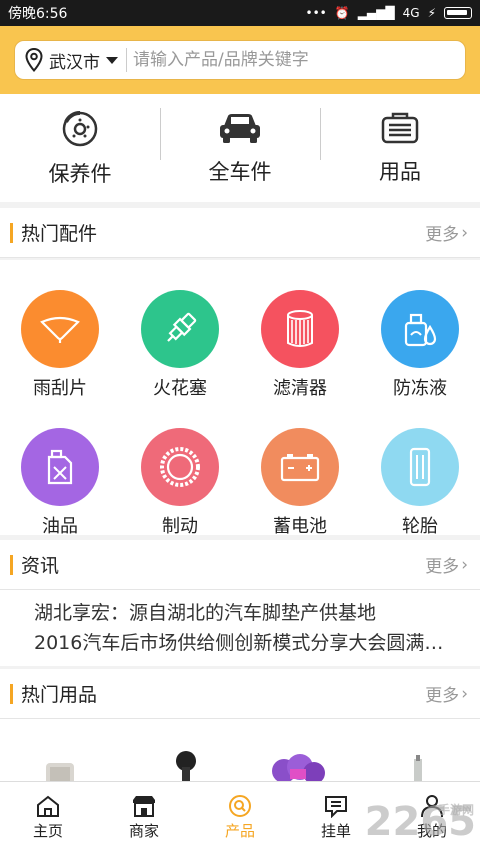 Image resolution: width=480 pixels, height=853 pixels. Describe the element at coordinates (80, 148) in the screenshot. I see `category-maintenance: 保养件` at that location.